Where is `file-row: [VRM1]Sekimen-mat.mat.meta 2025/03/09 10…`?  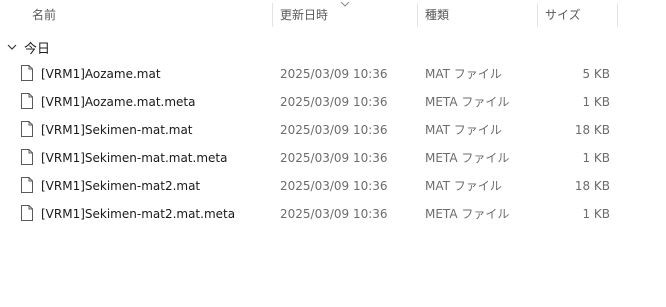
file-row: [VRM1]Sekimen-mat.mat.meta 2025/03/09 10… is located at coordinates (333, 158).